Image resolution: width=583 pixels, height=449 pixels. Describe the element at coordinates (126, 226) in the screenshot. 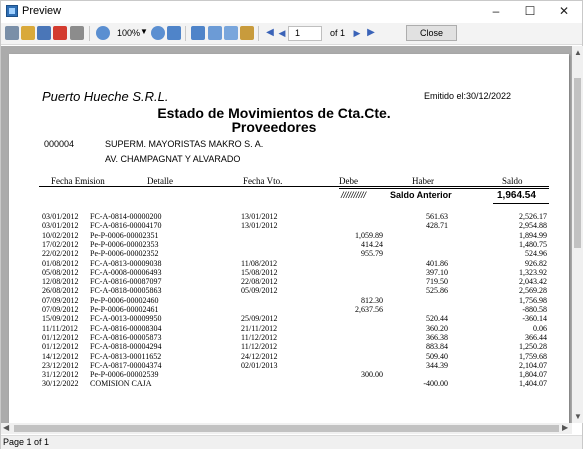

I see `cell-detalle: FC-A-0816-00004170` at that location.